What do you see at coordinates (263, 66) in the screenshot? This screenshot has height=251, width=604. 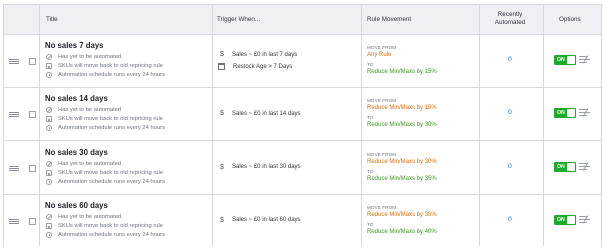 I see `trigger-restock-text: Restock Age > 7 Days` at bounding box center [263, 66].